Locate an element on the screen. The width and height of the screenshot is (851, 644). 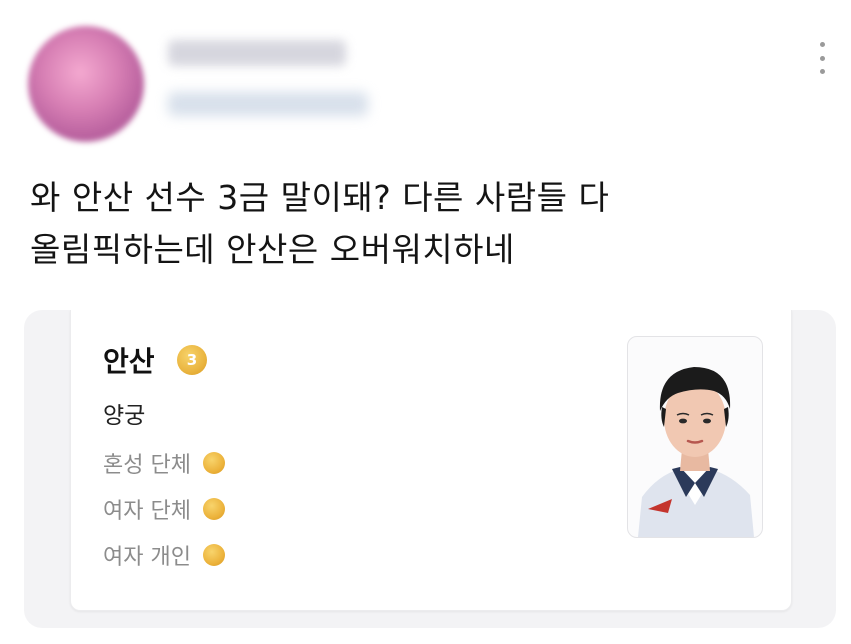
event-row: 혼성 단체 is located at coordinates (164, 463).